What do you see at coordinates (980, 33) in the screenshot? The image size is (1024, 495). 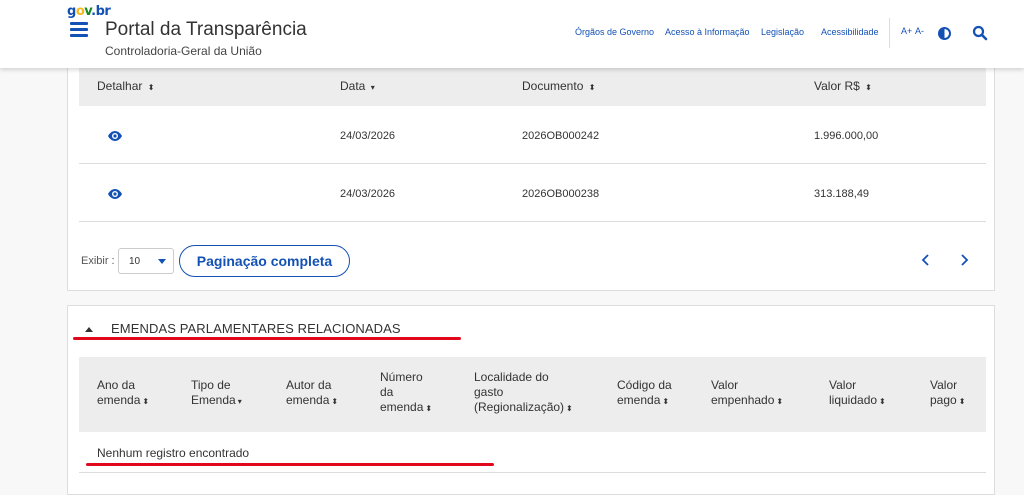 I see `search-icon` at bounding box center [980, 33].